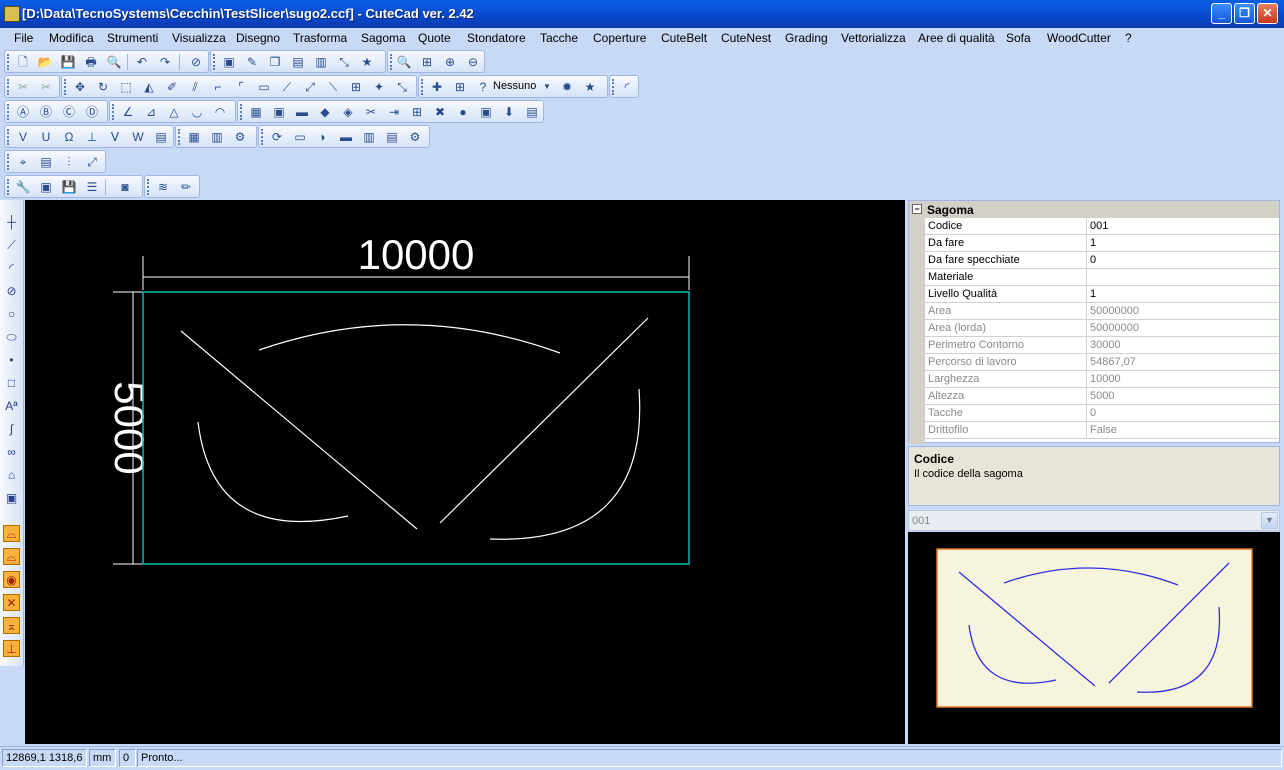 The image size is (1284, 770). I want to click on move-icon: ✥, so click(80, 87).